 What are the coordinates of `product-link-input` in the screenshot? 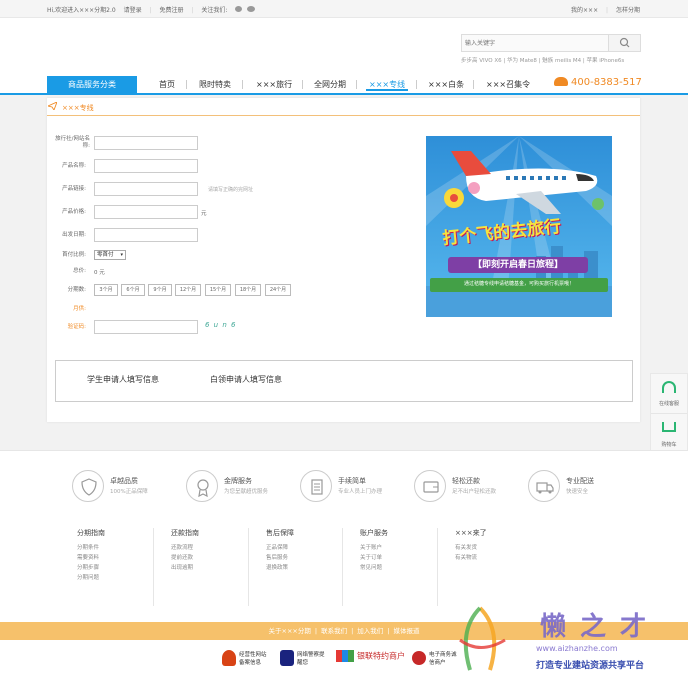 It's located at (146, 189).